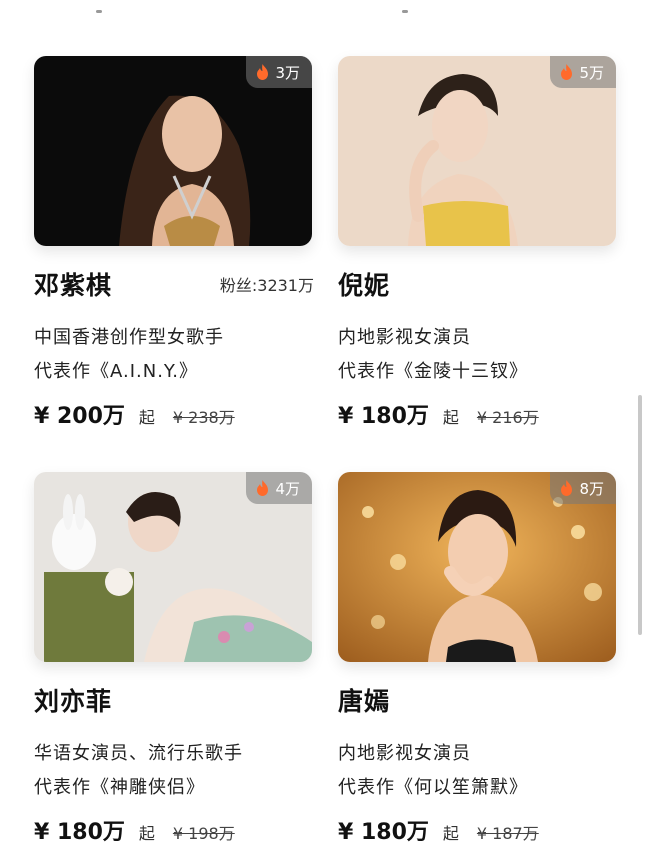 Image resolution: width=650 pixels, height=866 pixels. I want to click on heat-badge: 3万, so click(279, 72).